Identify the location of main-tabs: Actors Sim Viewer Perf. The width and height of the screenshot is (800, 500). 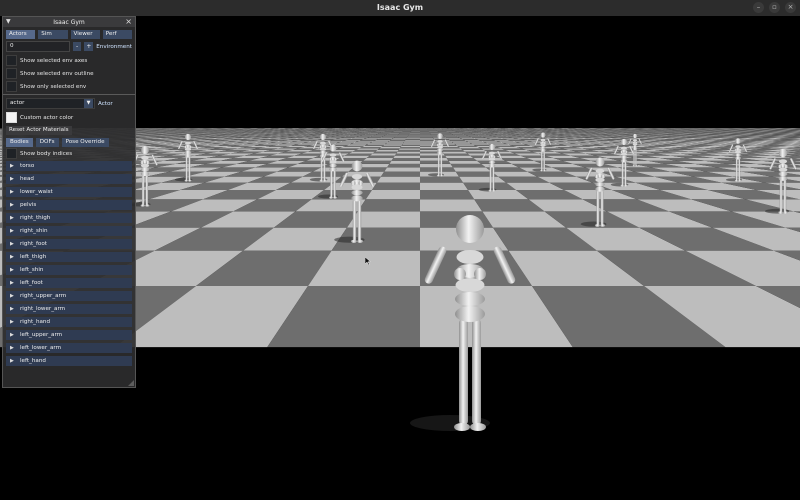
(69, 33).